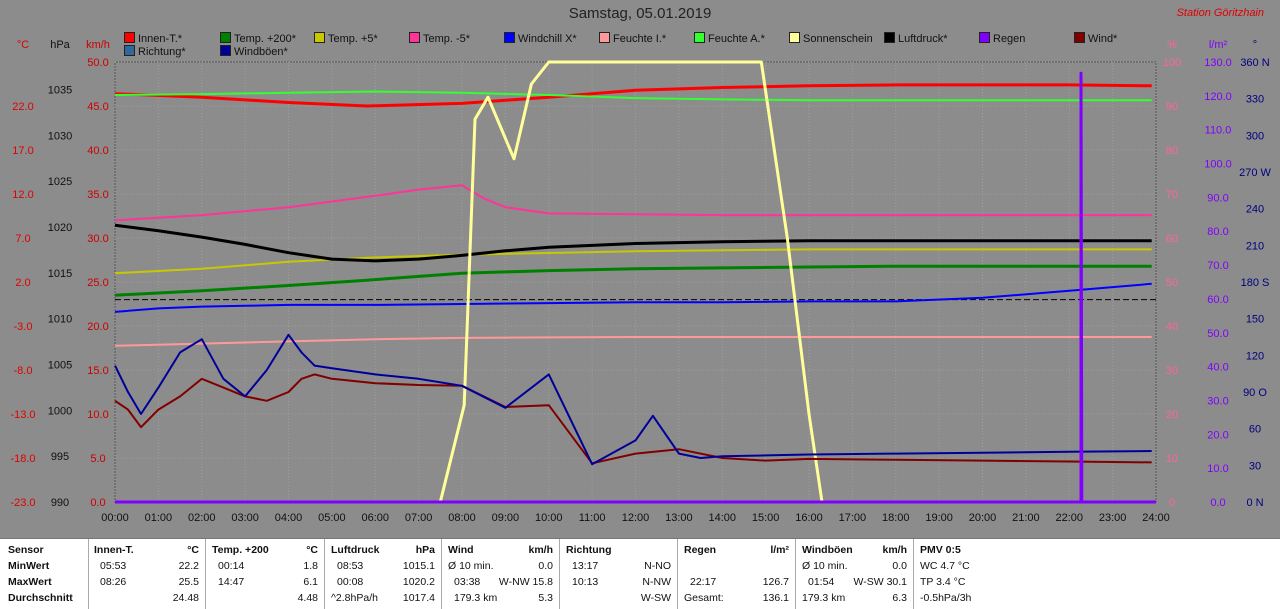 The width and height of the screenshot is (1280, 609). Describe the element at coordinates (60, 274) in the screenshot. I see `y-tick-label-press: 1015` at that location.